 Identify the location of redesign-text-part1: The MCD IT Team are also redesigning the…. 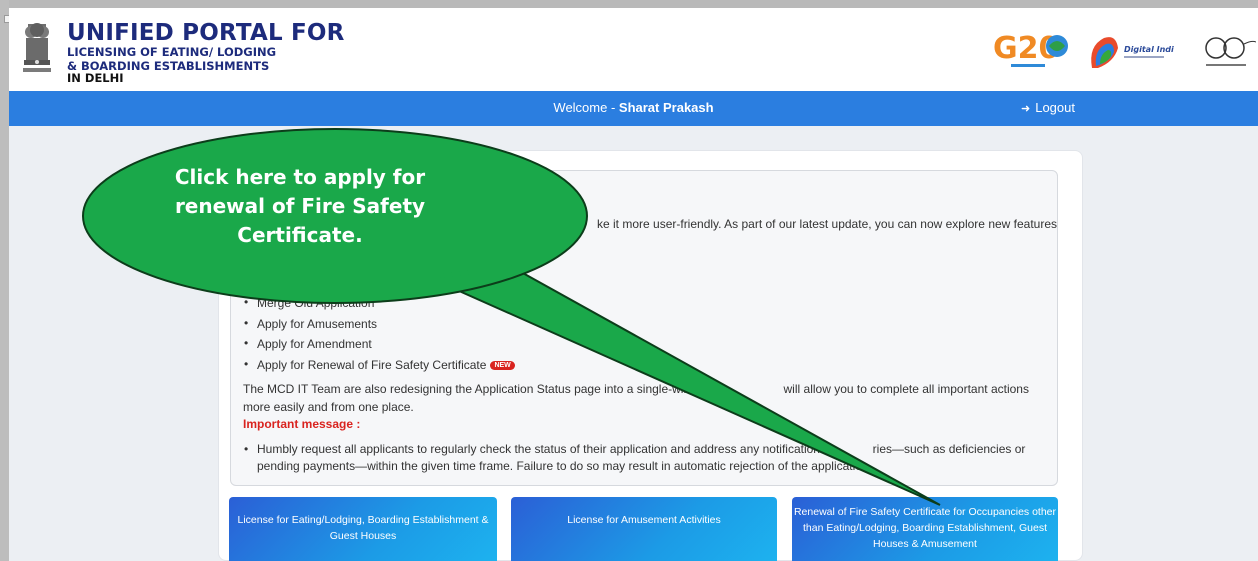
(470, 389).